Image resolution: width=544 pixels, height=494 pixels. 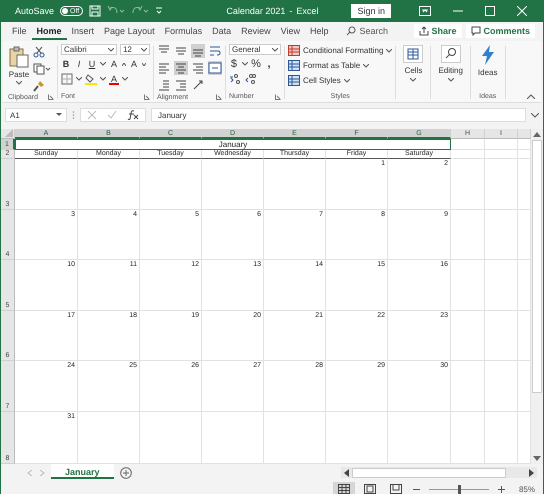 What do you see at coordinates (233, 64) in the screenshot?
I see `currency-button: $` at bounding box center [233, 64].